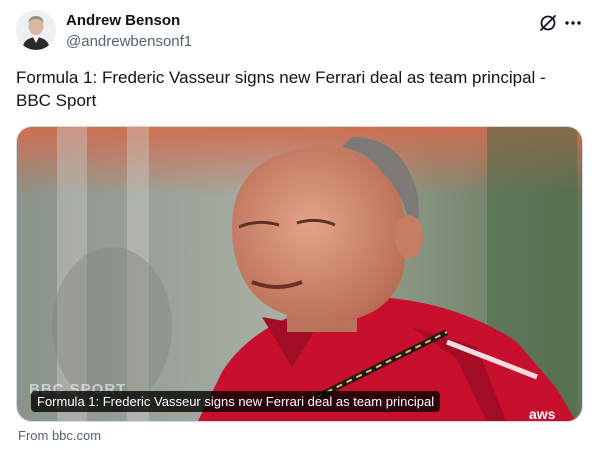  What do you see at coordinates (300, 30) in the screenshot?
I see `tweet-header: Andrew Benson @andrewbensonf1` at bounding box center [300, 30].